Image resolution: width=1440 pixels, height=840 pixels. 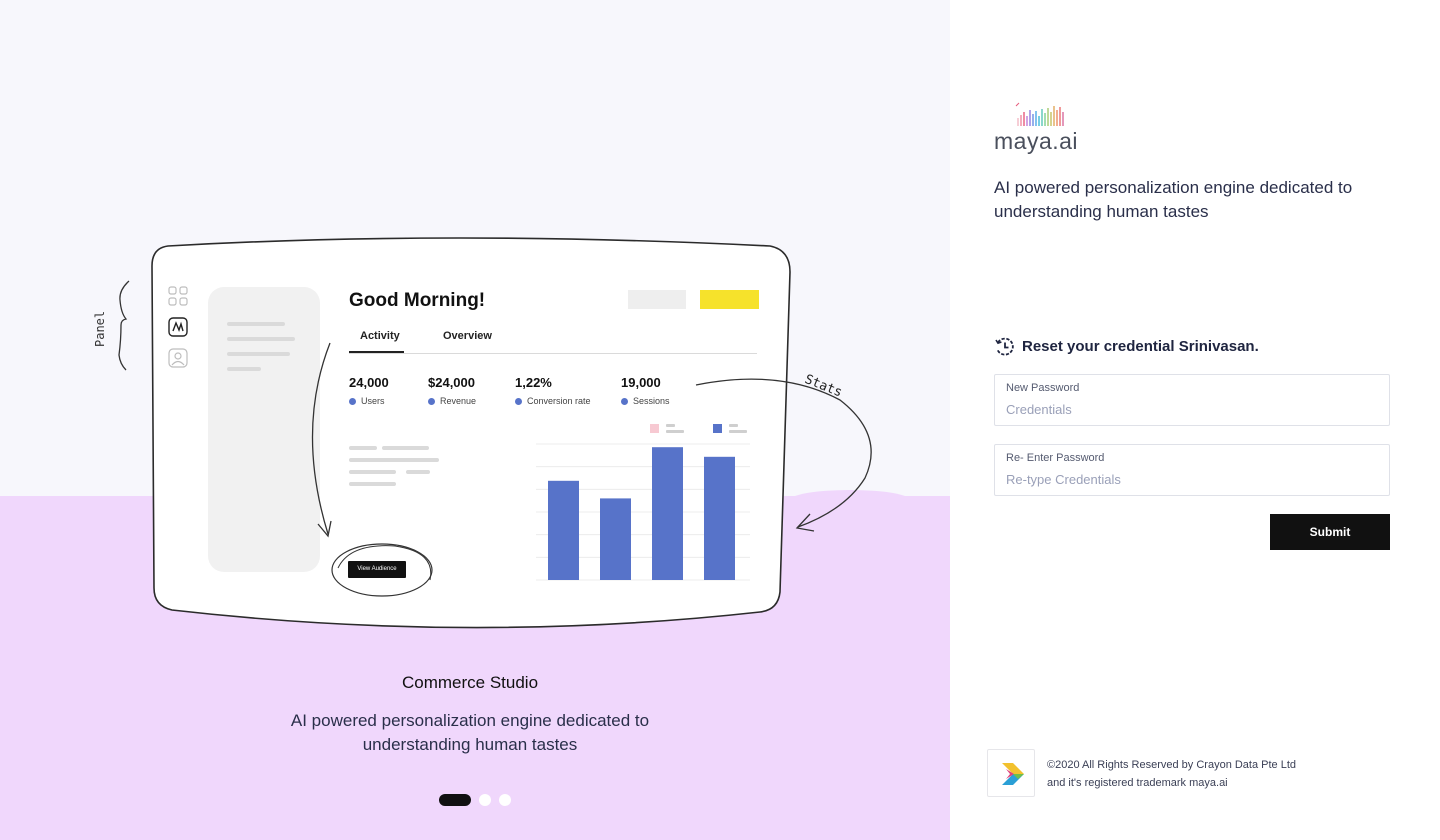 What do you see at coordinates (1191, 479) in the screenshot?
I see `reenter-password-input` at bounding box center [1191, 479].